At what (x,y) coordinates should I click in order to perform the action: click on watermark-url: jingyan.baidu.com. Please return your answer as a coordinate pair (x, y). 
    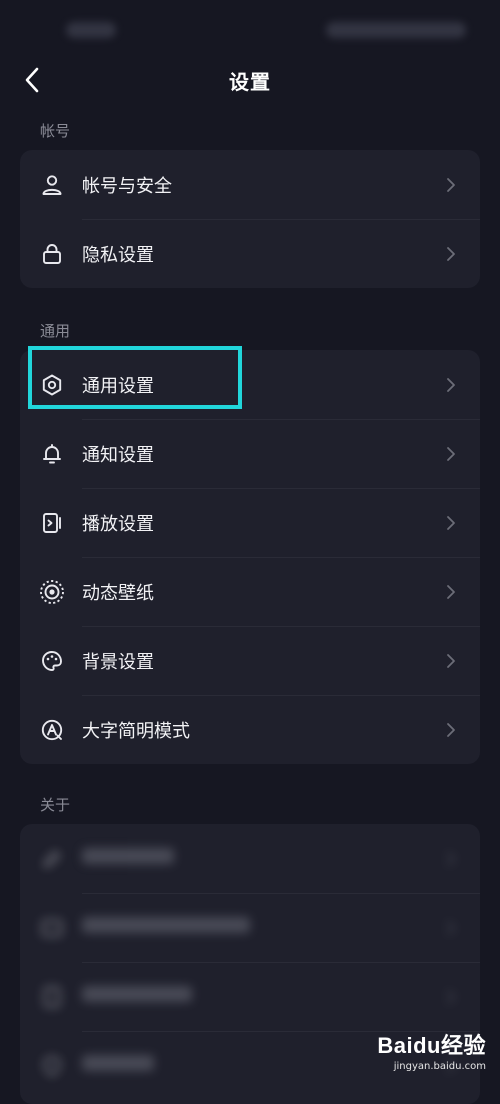
    Looking at the image, I should click on (439, 1066).